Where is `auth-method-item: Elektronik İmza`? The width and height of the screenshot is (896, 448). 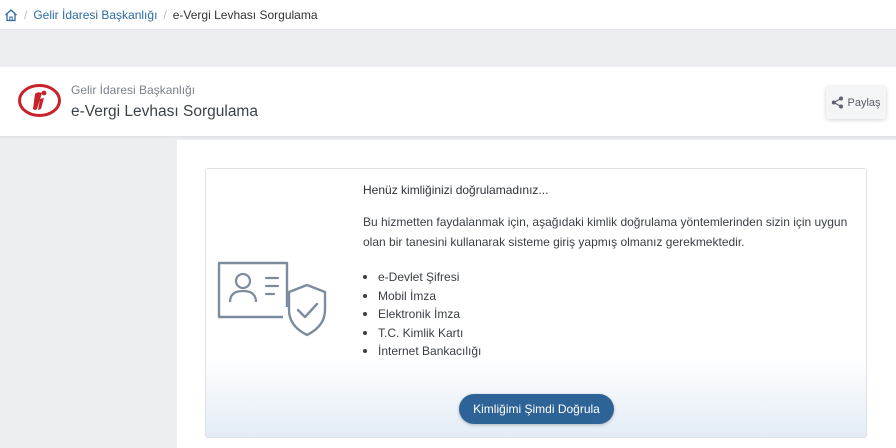 auth-method-item: Elektronik İmza is located at coordinates (422, 314).